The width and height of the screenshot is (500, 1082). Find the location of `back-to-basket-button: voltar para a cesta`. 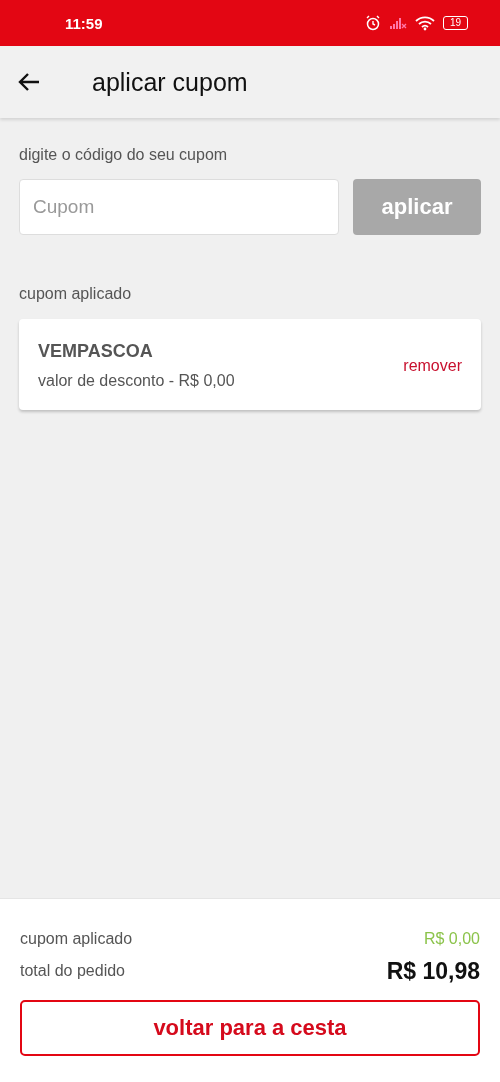

back-to-basket-button: voltar para a cesta is located at coordinates (250, 1028).